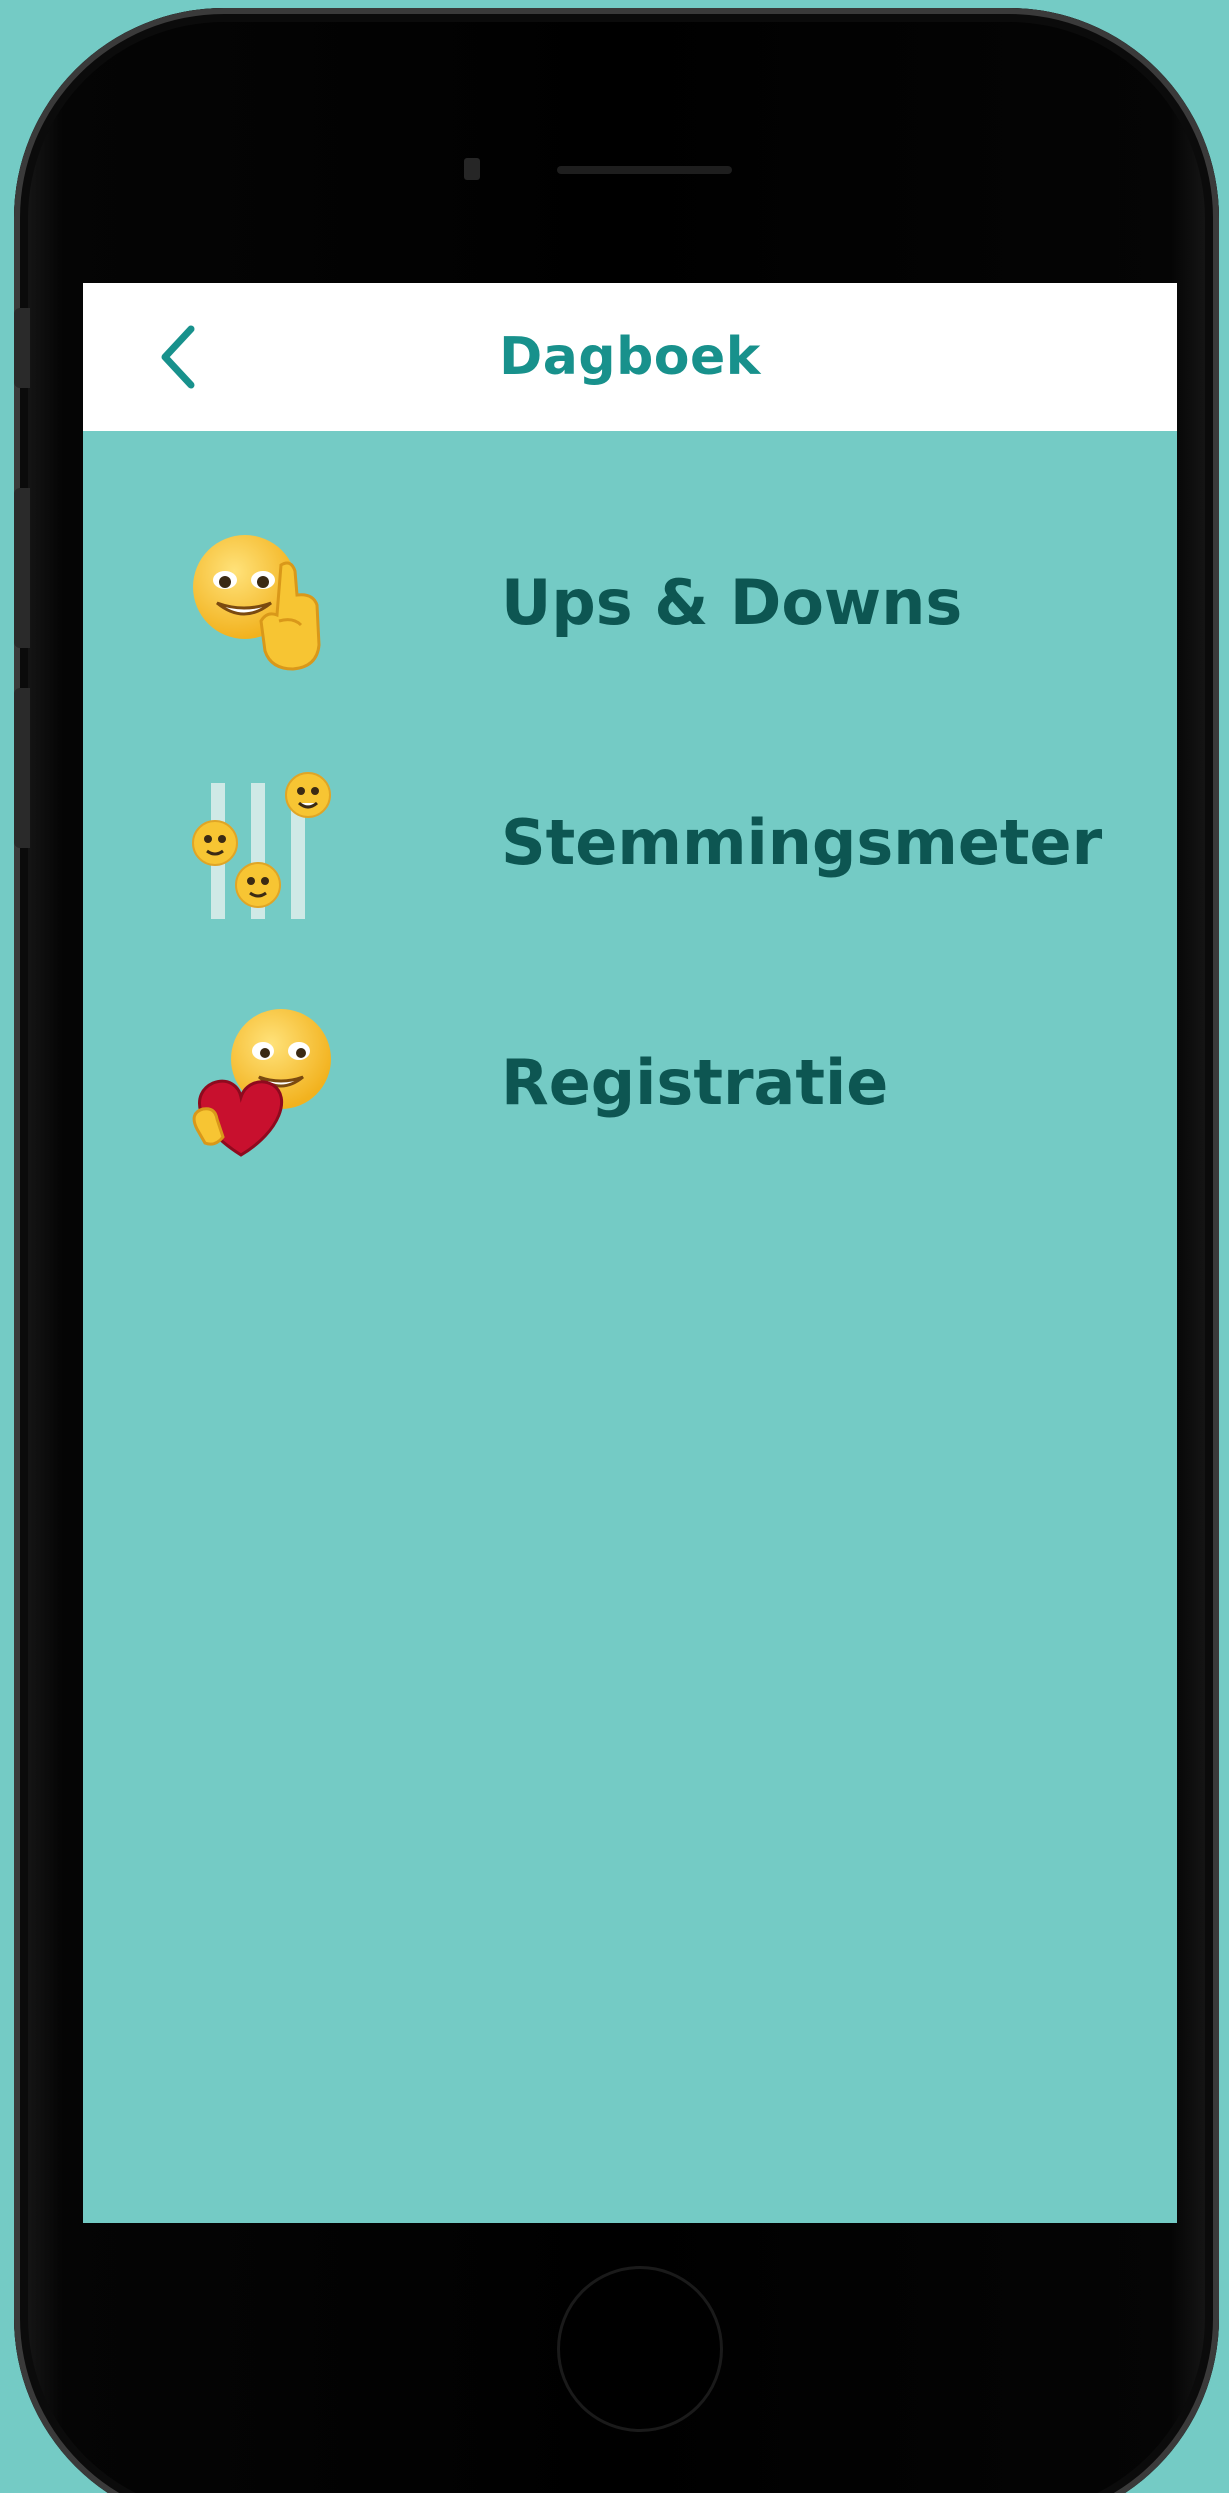  I want to click on volume-down-button, so click(22, 768).